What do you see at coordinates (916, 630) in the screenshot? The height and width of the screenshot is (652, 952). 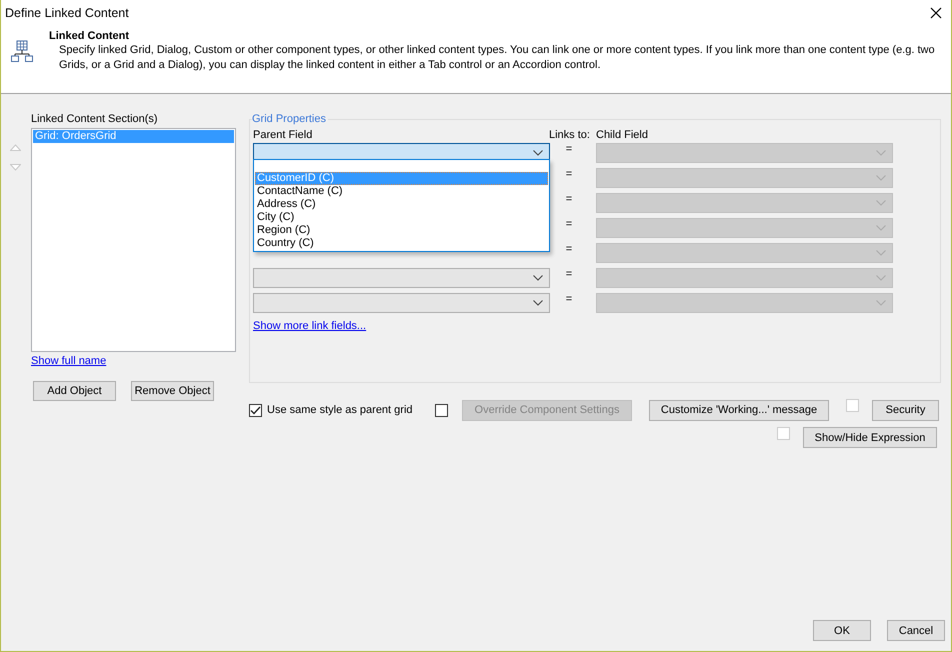 I see `dialog-button: Cancel` at bounding box center [916, 630].